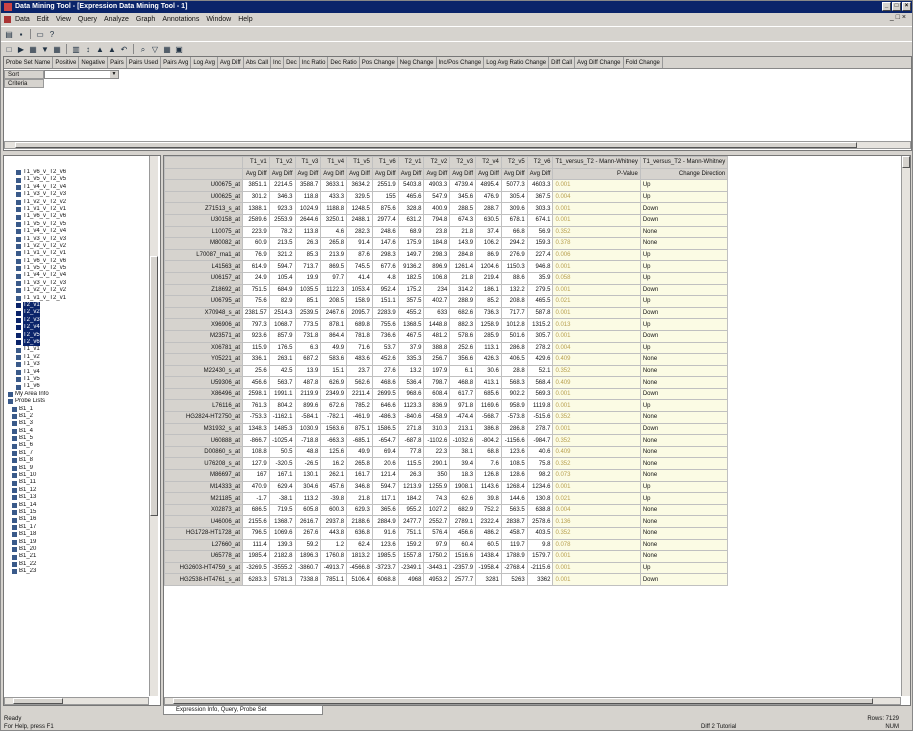  Describe the element at coordinates (180, 19) in the screenshot. I see `menu-annotations: Annotations` at that location.